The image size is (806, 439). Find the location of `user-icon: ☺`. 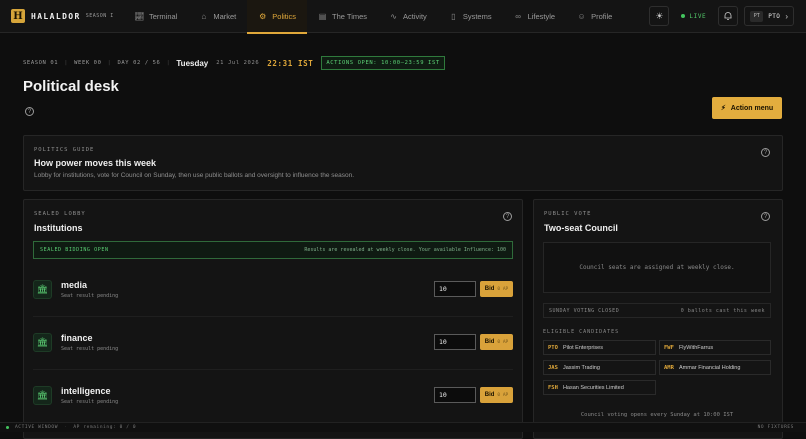

user-icon: ☺ is located at coordinates (581, 16).